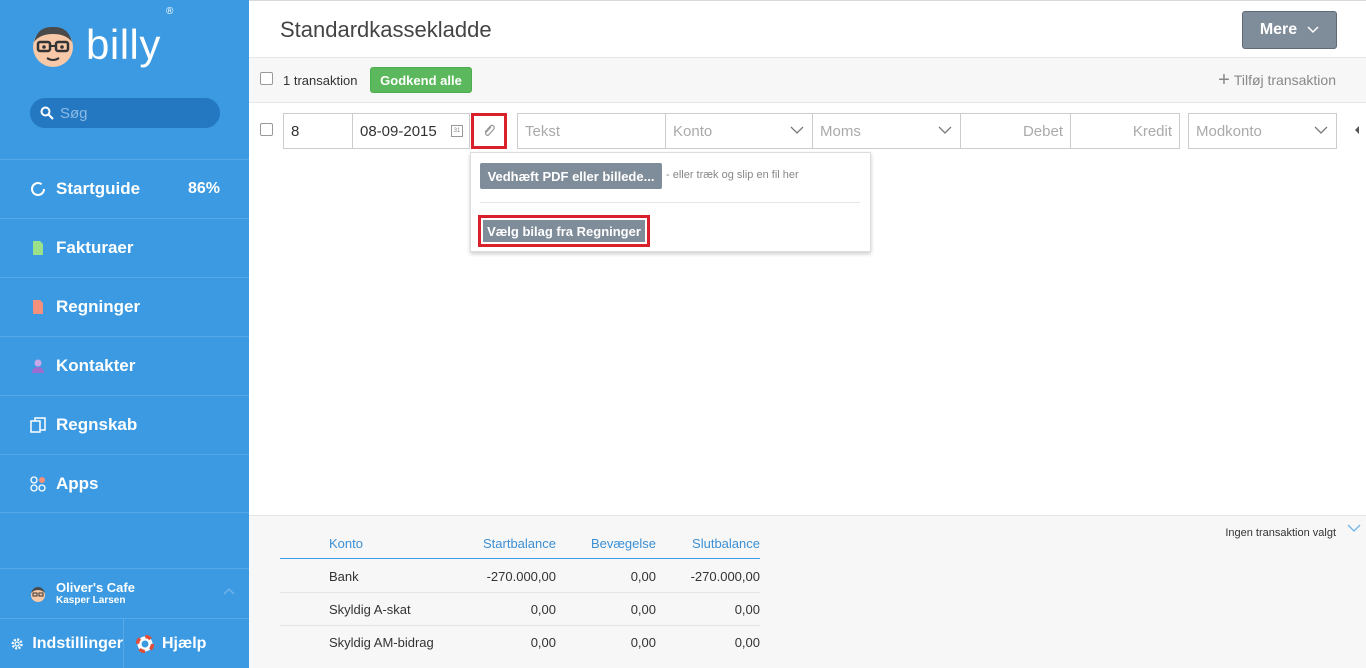 The width and height of the screenshot is (1366, 668). Describe the element at coordinates (38, 307) in the screenshot. I see `bill-icon` at that location.